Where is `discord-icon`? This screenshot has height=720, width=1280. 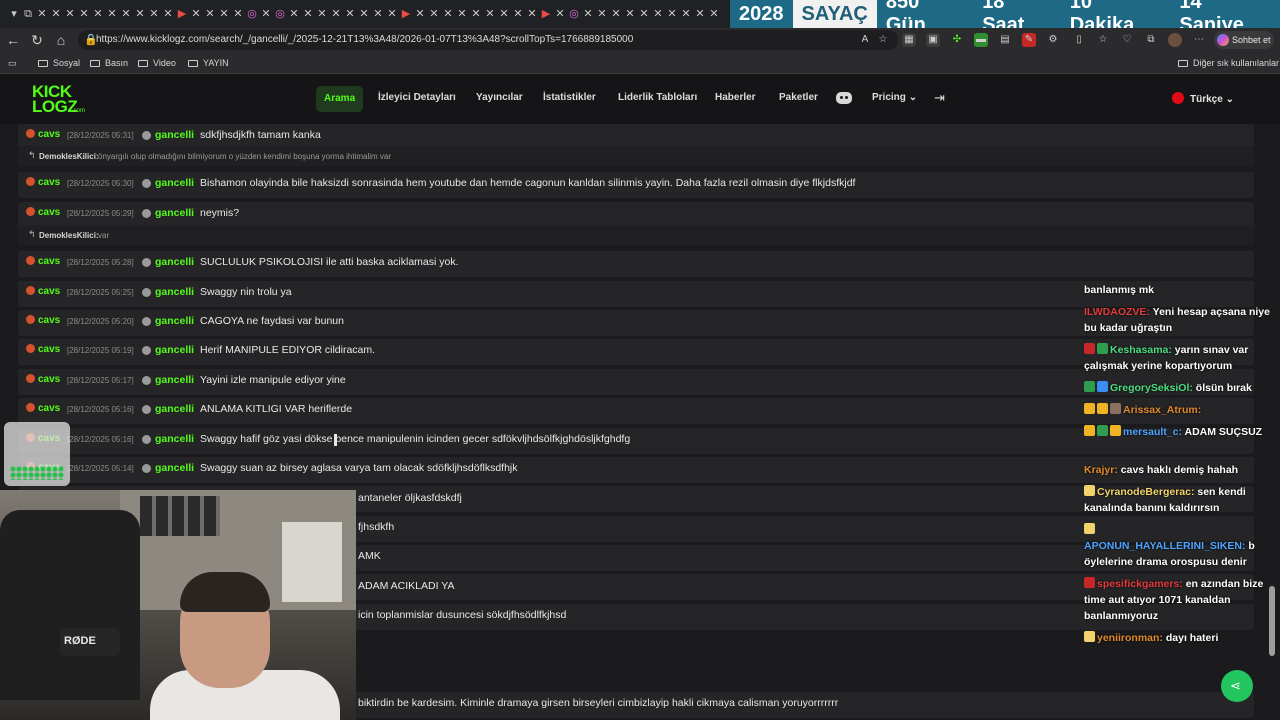
discord-icon is located at coordinates (844, 98).